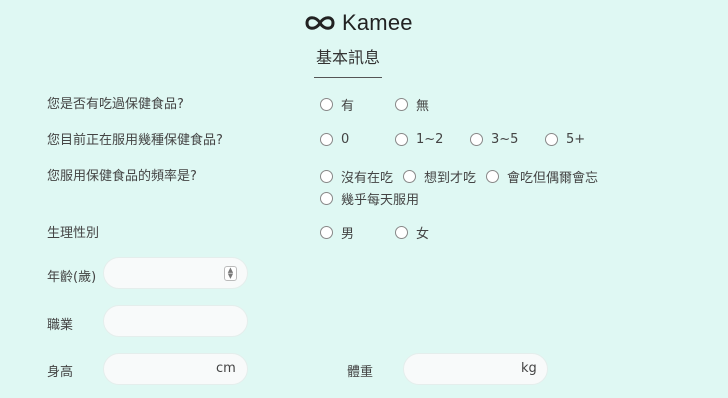 The width and height of the screenshot is (728, 398). Describe the element at coordinates (377, 22) in the screenshot. I see `brand-name: Kamee` at that location.